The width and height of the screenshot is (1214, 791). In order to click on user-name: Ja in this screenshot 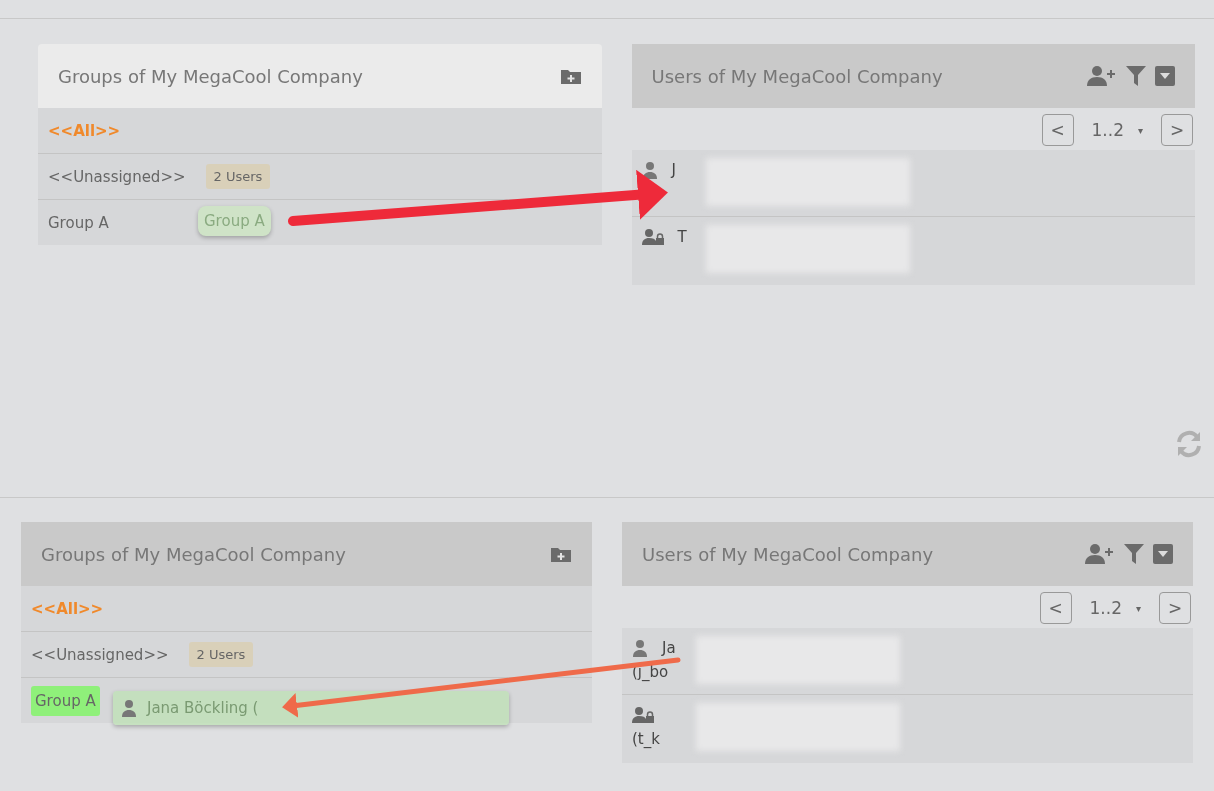, I will do `click(669, 648)`.